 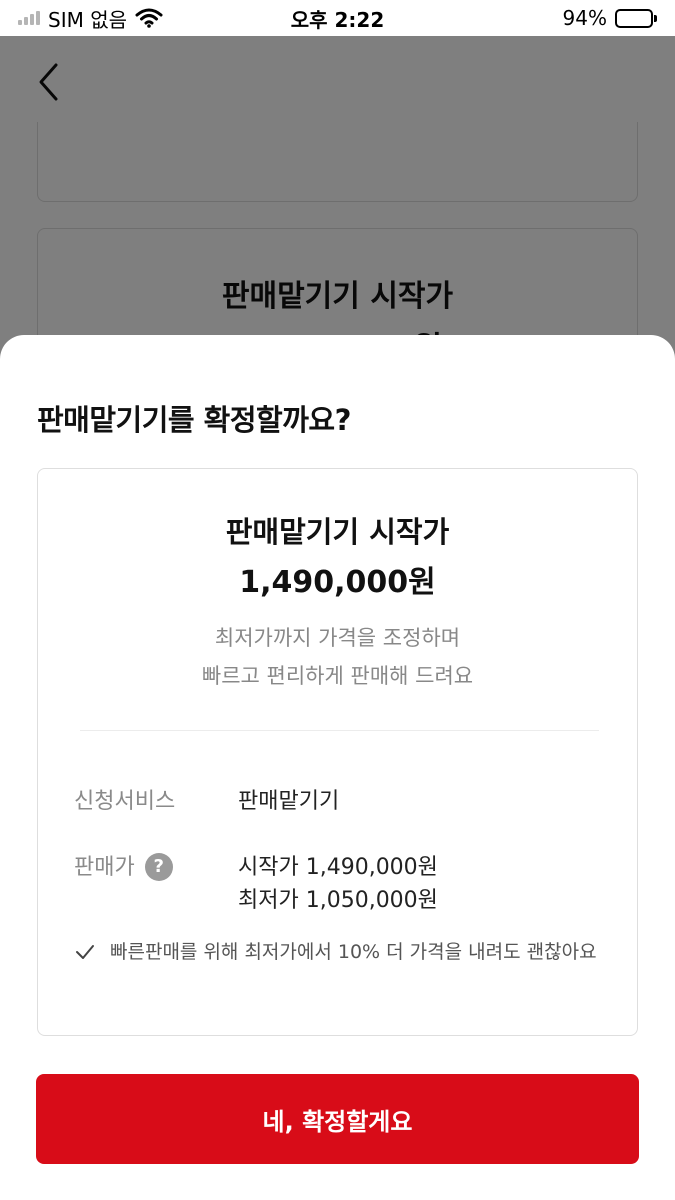 I want to click on agree-text: 빠른판매를 위해 최저가에서 10% 더 가격을 내려도 괜찮아요, so click(x=353, y=952).